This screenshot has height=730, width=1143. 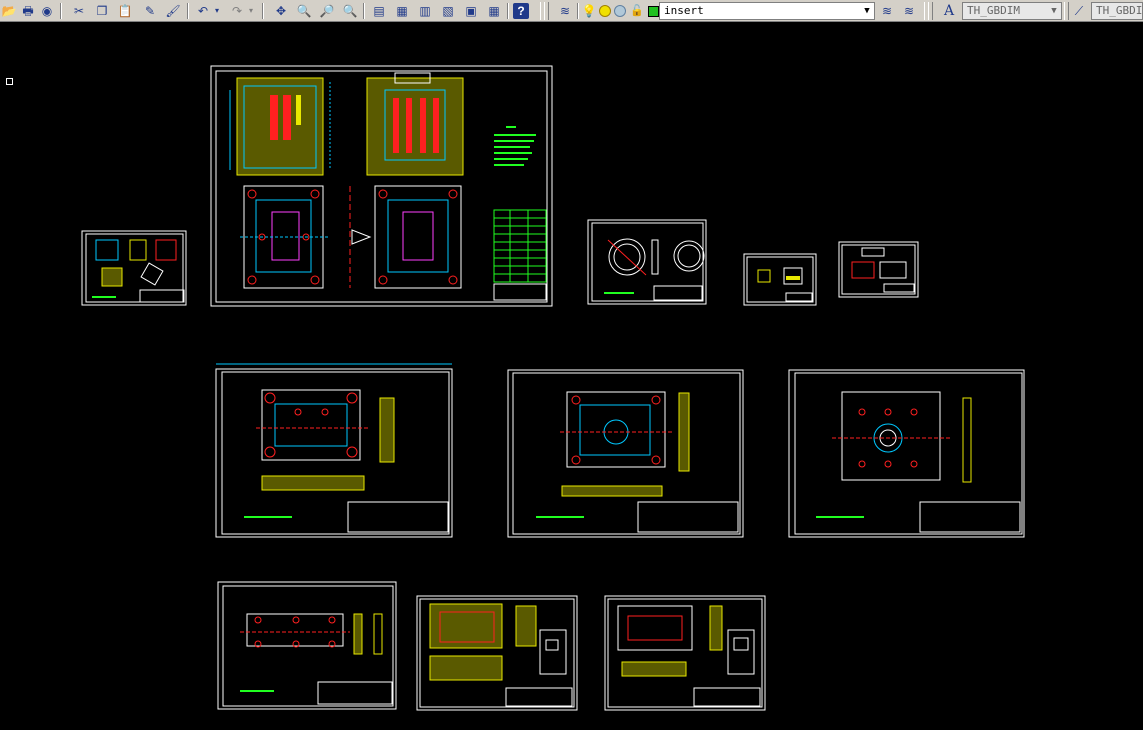 I want to click on layer-combo: insert ▼, so click(x=767, y=11).